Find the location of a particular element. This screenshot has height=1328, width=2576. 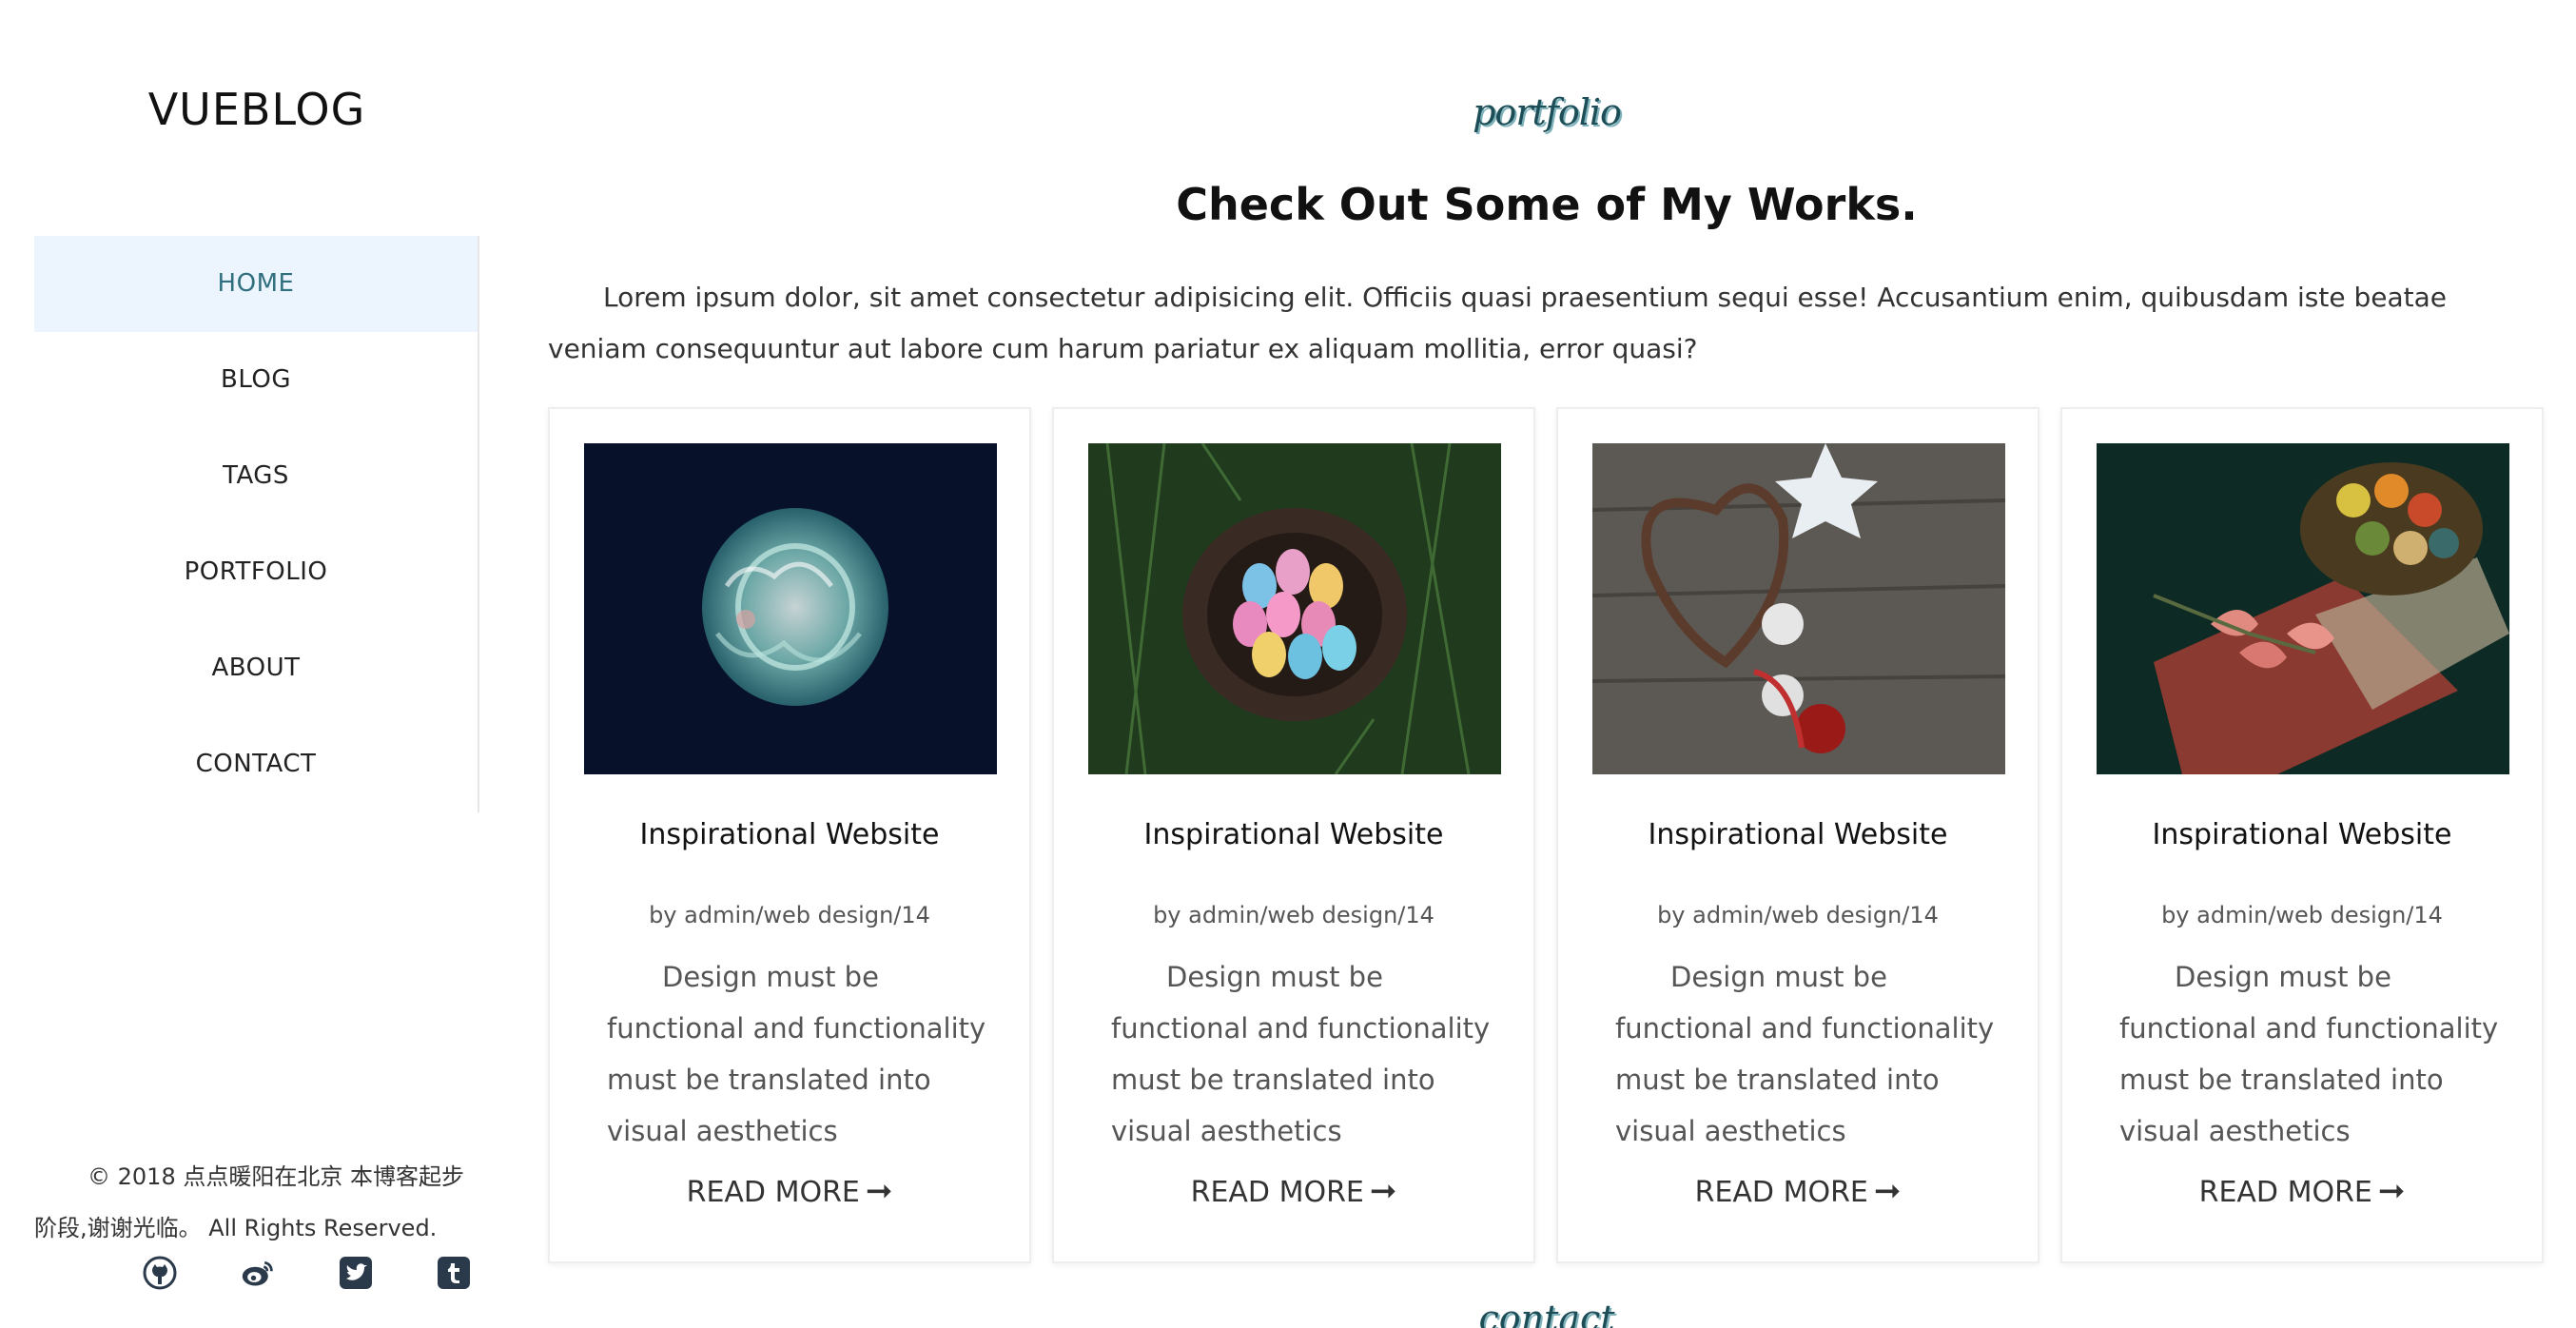

github-icon is located at coordinates (160, 1273).